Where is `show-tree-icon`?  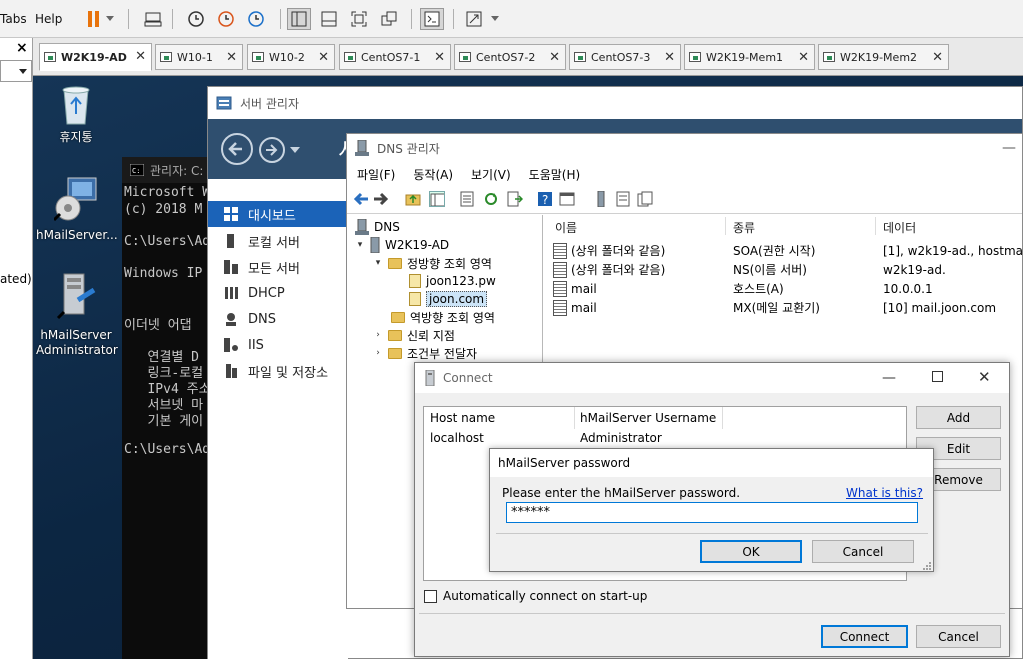 show-tree-icon is located at coordinates (437, 199).